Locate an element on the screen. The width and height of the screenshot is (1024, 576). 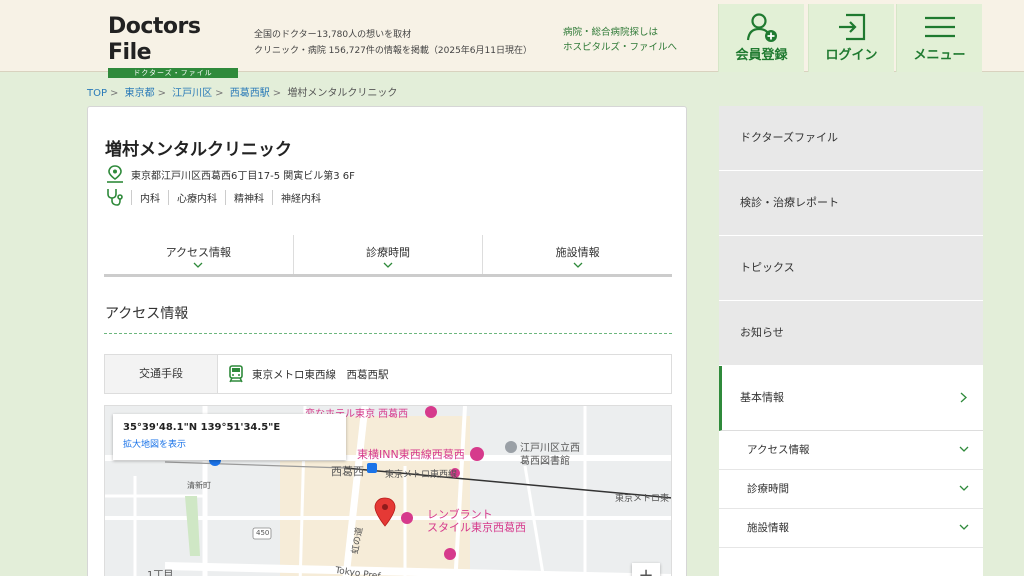
department-item: 内科 is located at coordinates (149, 197).